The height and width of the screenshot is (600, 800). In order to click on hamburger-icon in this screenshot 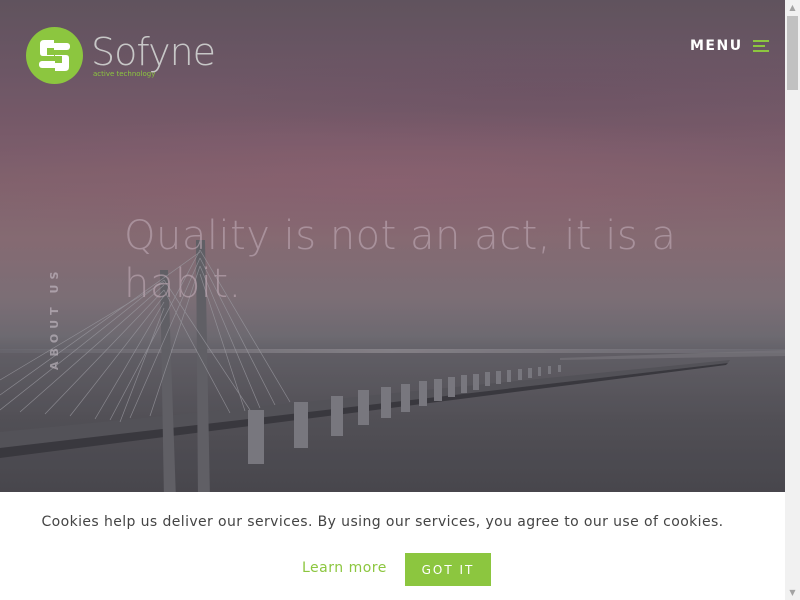, I will do `click(760, 46)`.